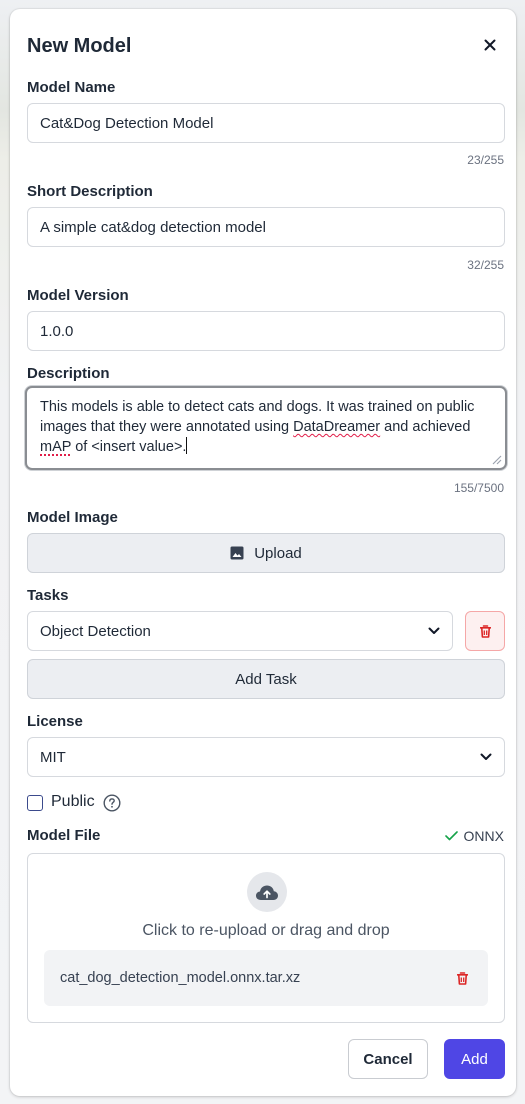 Image resolution: width=525 pixels, height=1104 pixels. I want to click on model-version-label: Model Version, so click(78, 295).